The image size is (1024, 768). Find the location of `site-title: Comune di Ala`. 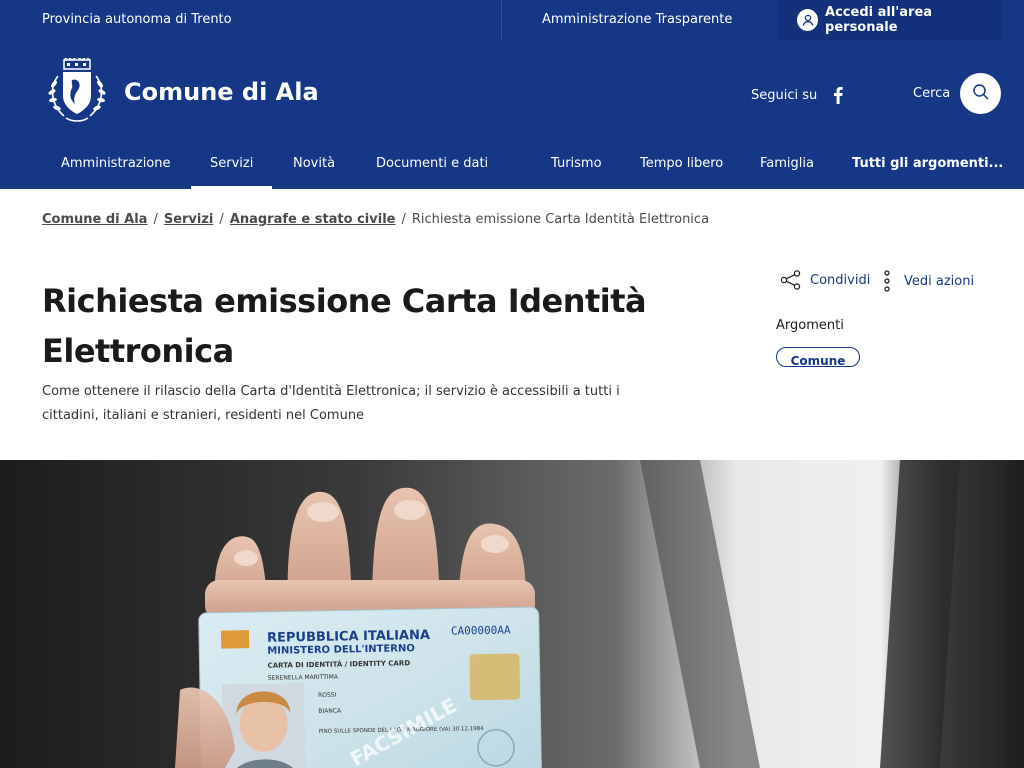

site-title: Comune di Ala is located at coordinates (221, 92).